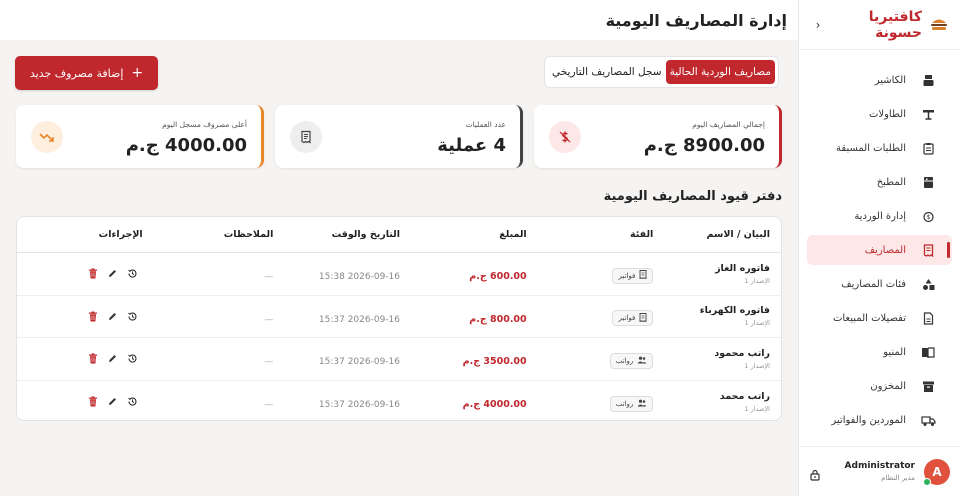 The image size is (960, 496). I want to click on sidebar-item-shift: $ إدارة الوردية, so click(879, 216).